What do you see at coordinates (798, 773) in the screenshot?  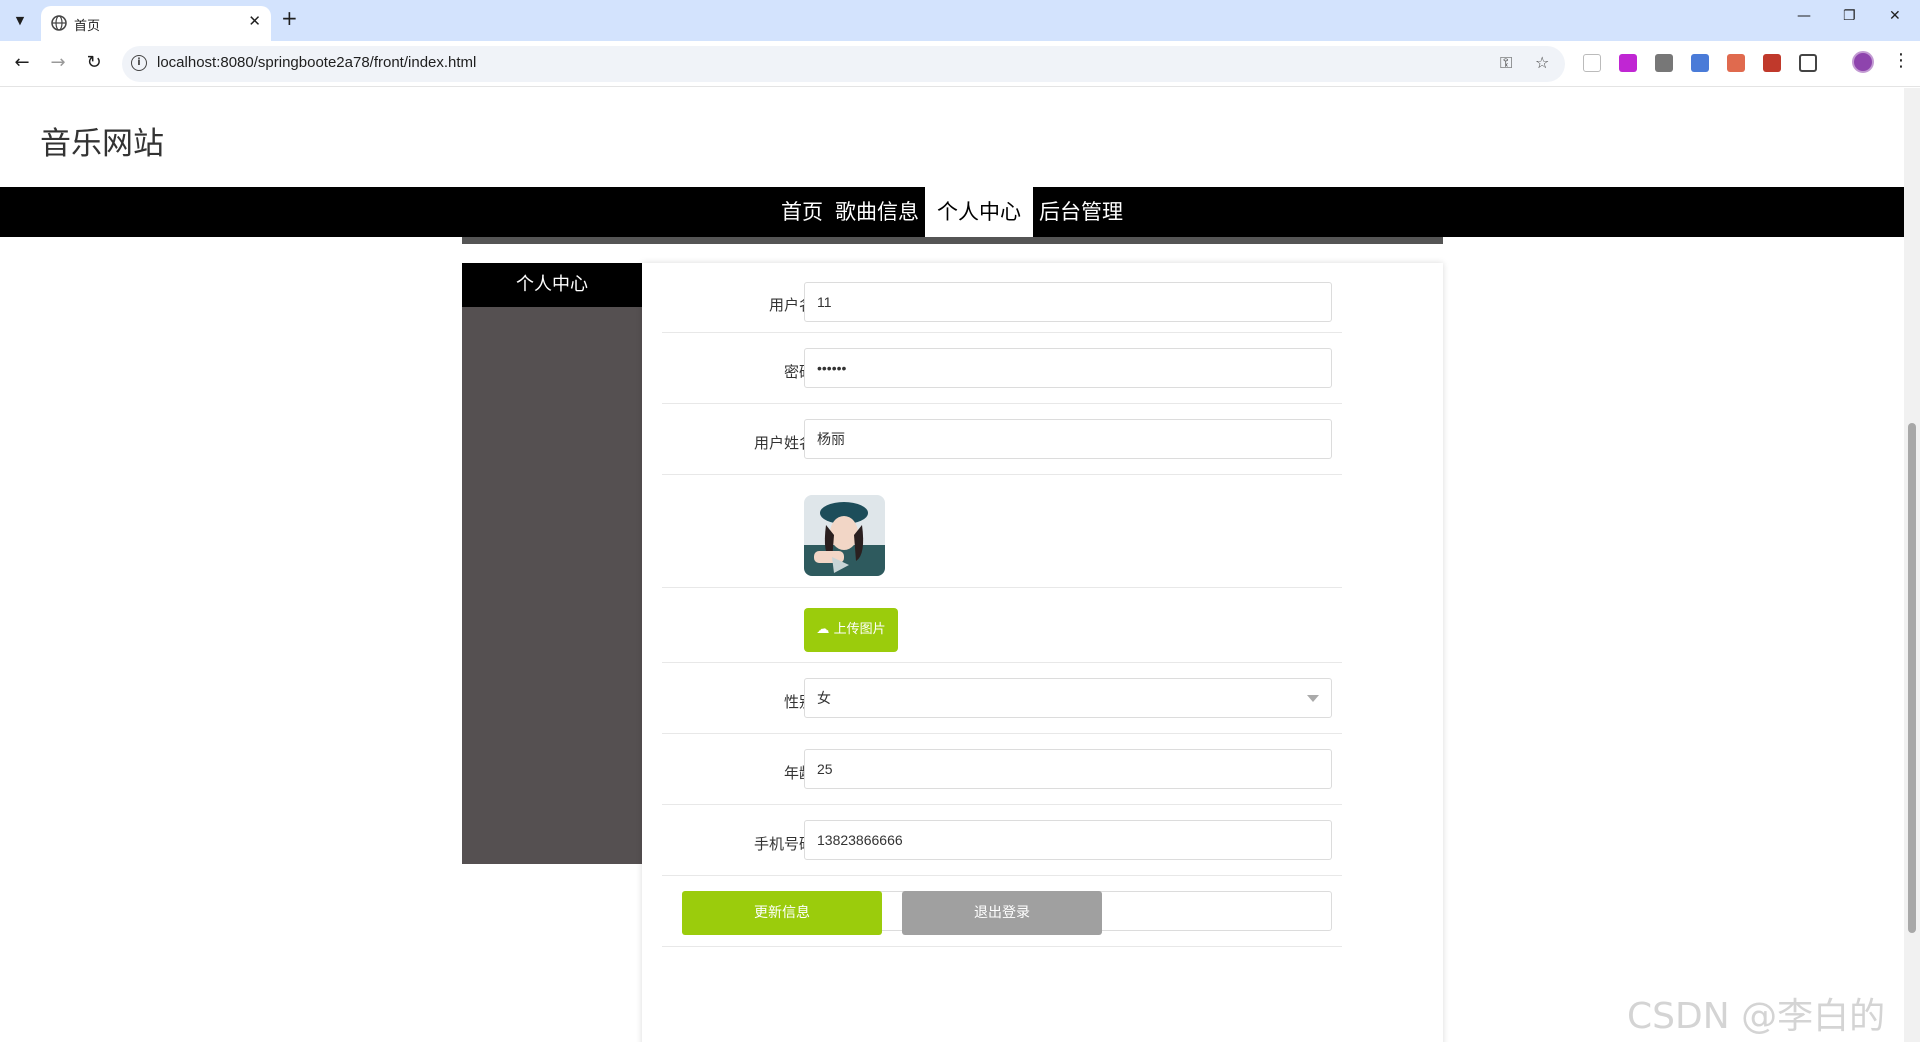 I see `age-label: 年龄` at bounding box center [798, 773].